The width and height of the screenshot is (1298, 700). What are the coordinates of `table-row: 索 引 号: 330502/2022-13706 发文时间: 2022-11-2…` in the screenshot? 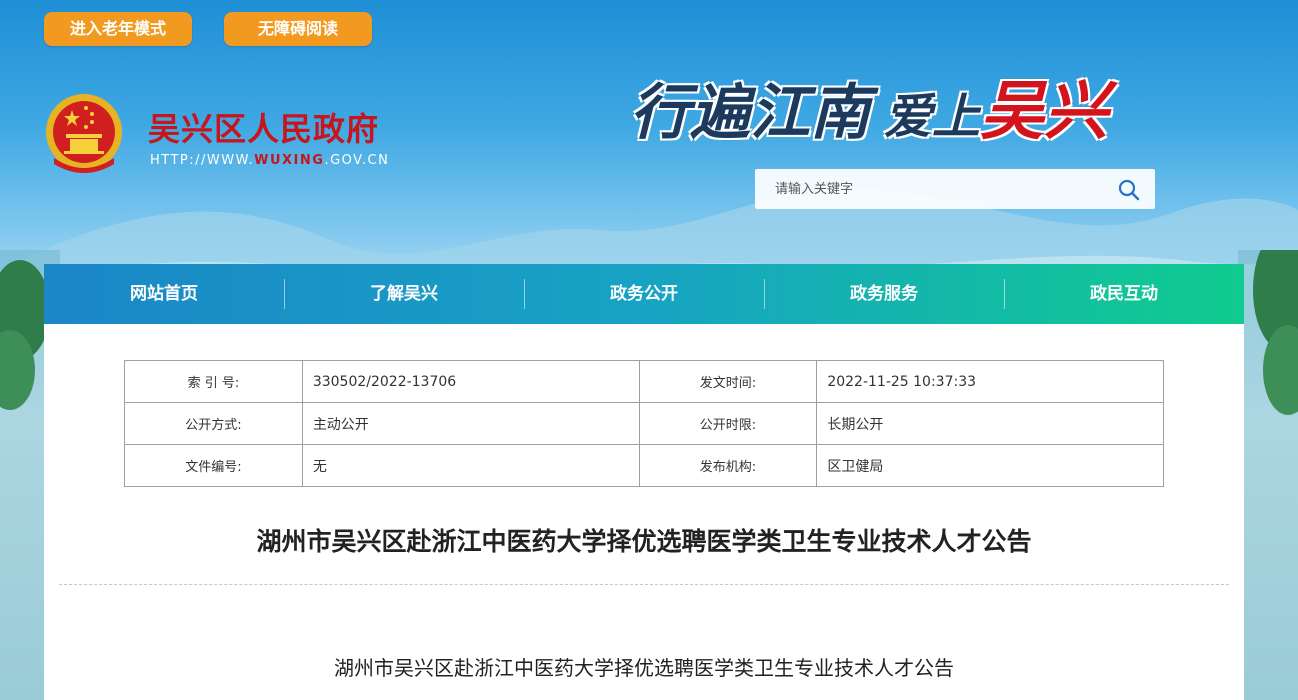 It's located at (644, 381).